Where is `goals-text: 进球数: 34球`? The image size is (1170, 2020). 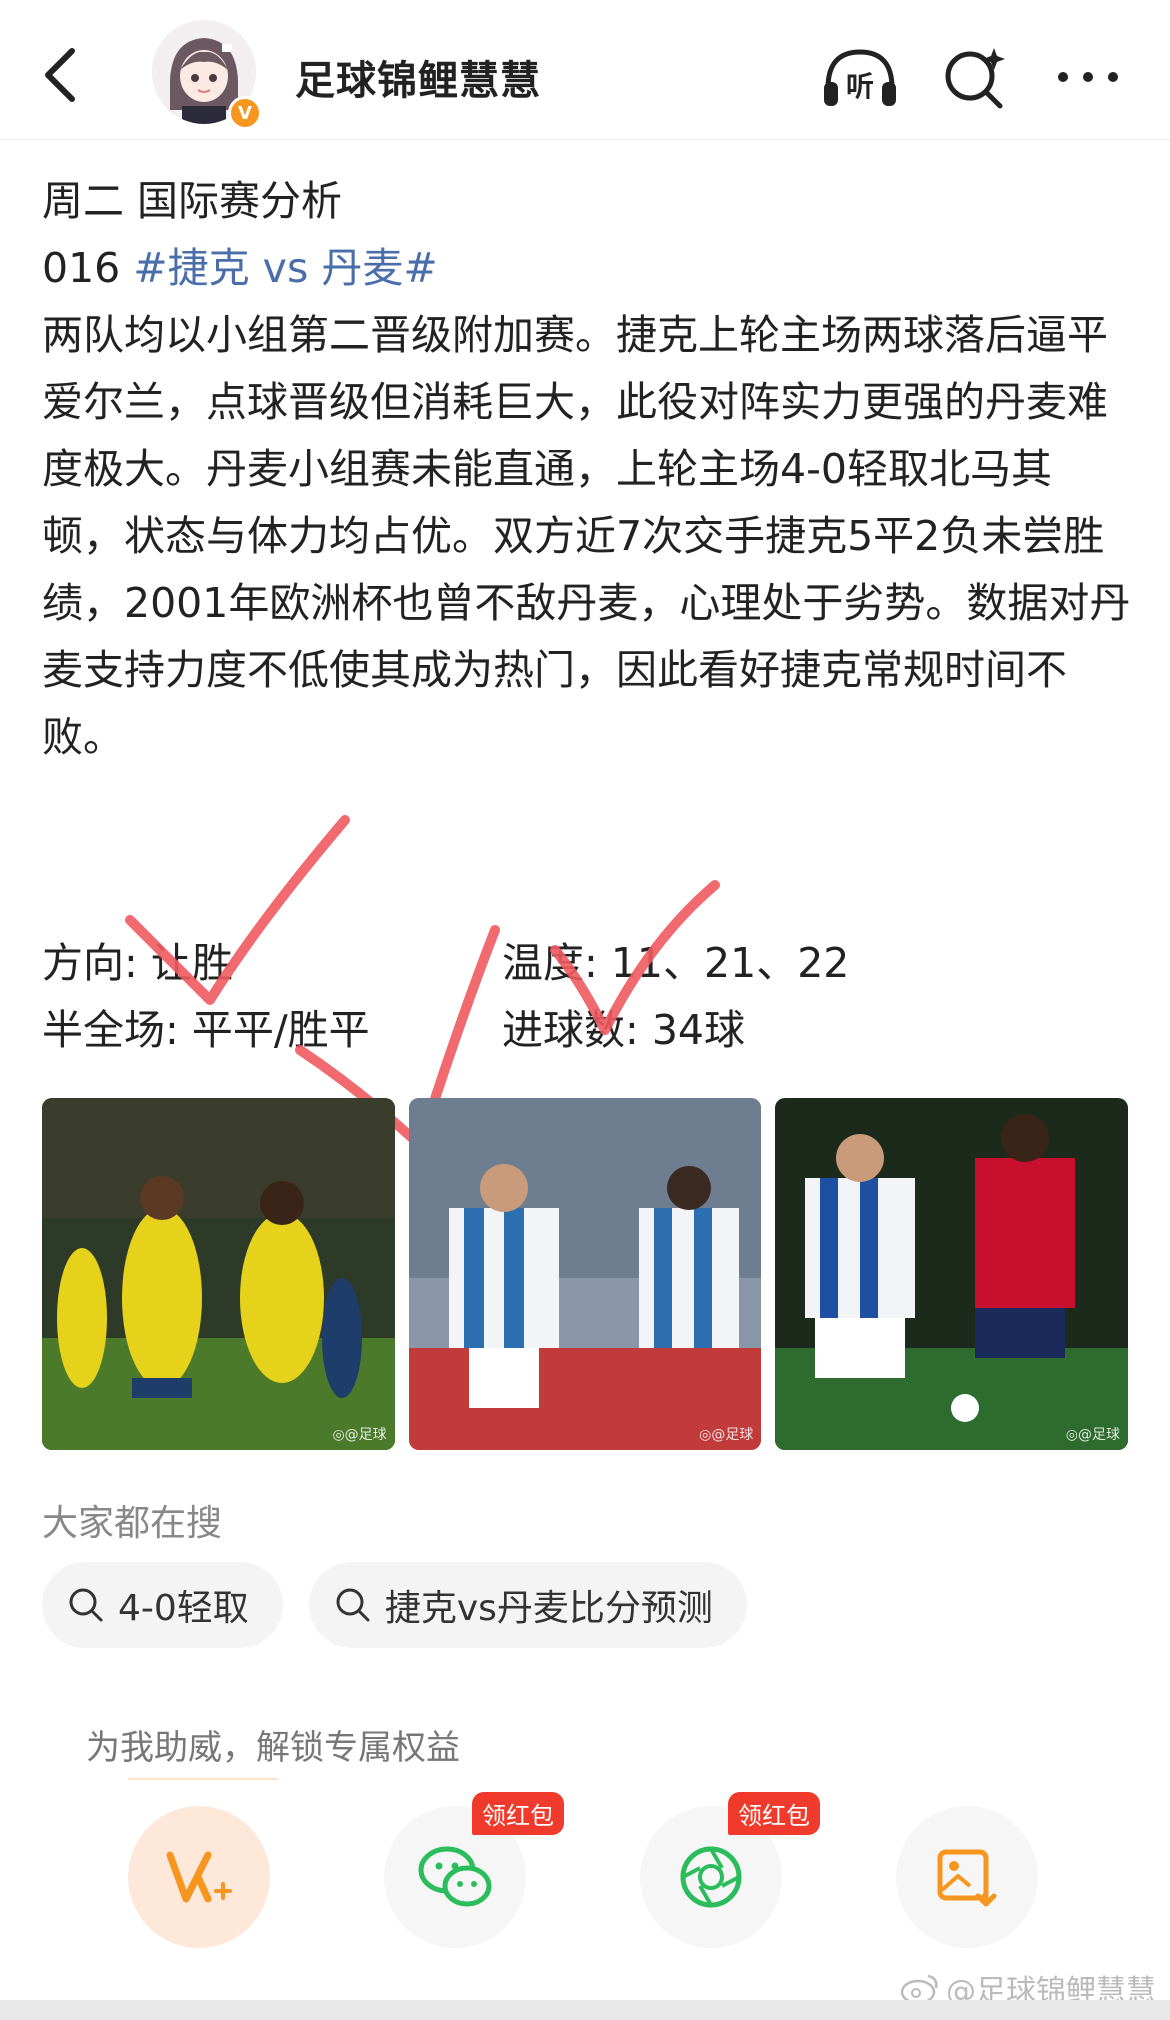 goals-text: 进球数: 34球 is located at coordinates (624, 1030).